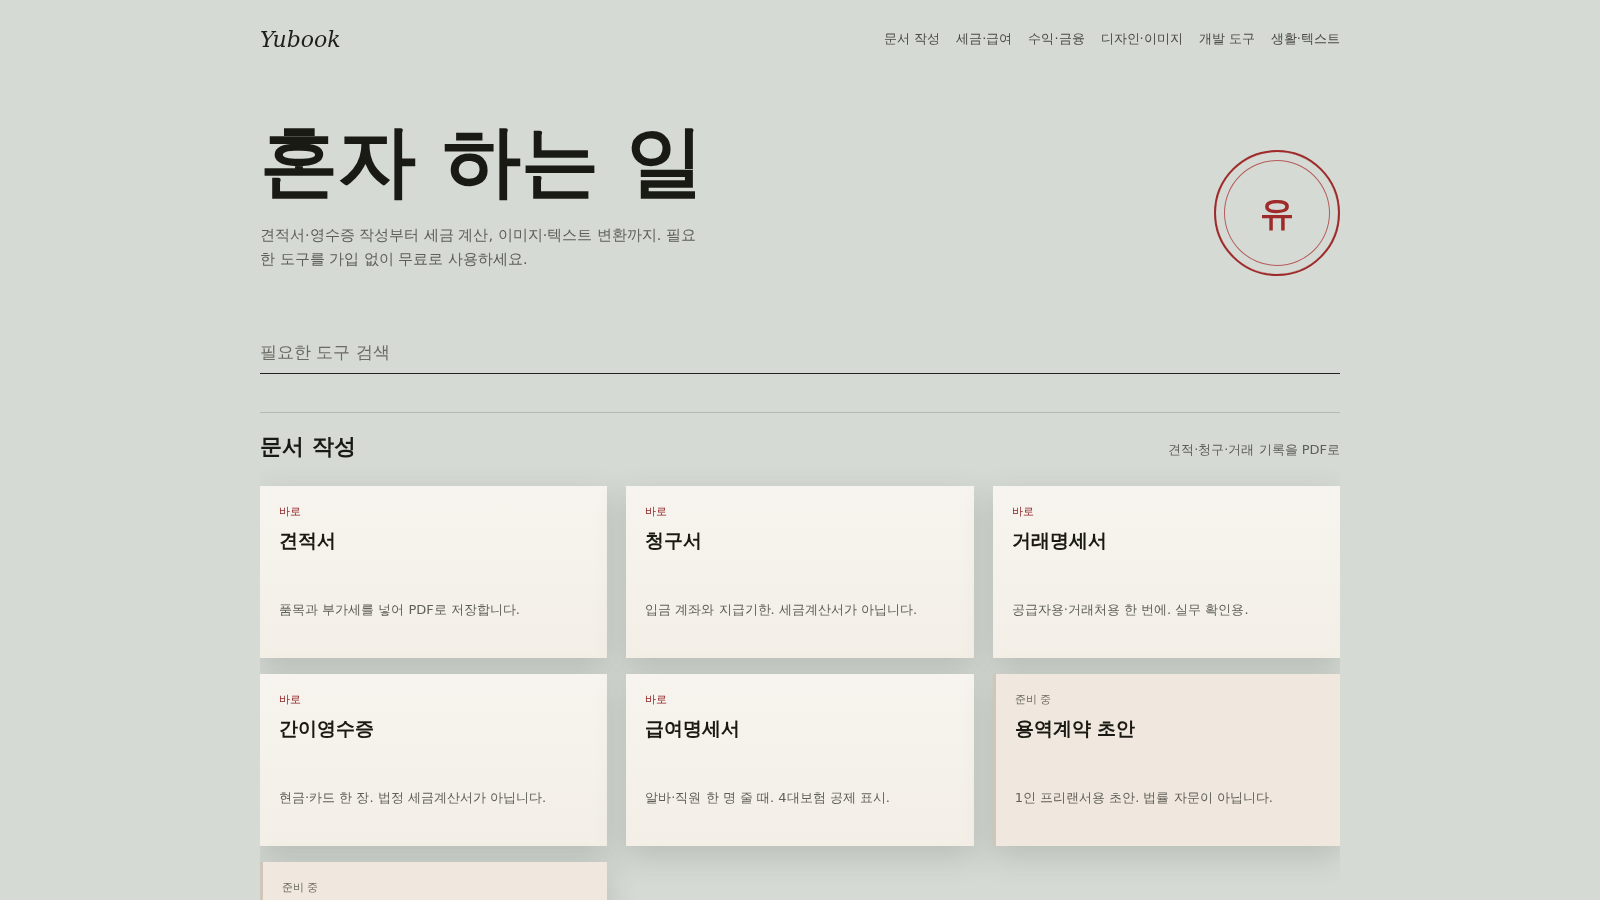  Describe the element at coordinates (800, 759) in the screenshot. I see `tool-card: 바로 급여명세서 알바·직원 한 명 줄 때. 4대보험 공제 표시.` at that location.